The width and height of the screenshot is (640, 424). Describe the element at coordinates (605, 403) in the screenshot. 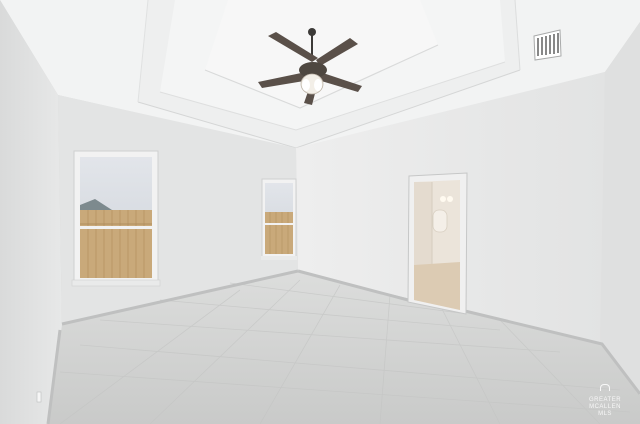

I see `watermark-line-1: GREATER MCALLEN` at that location.